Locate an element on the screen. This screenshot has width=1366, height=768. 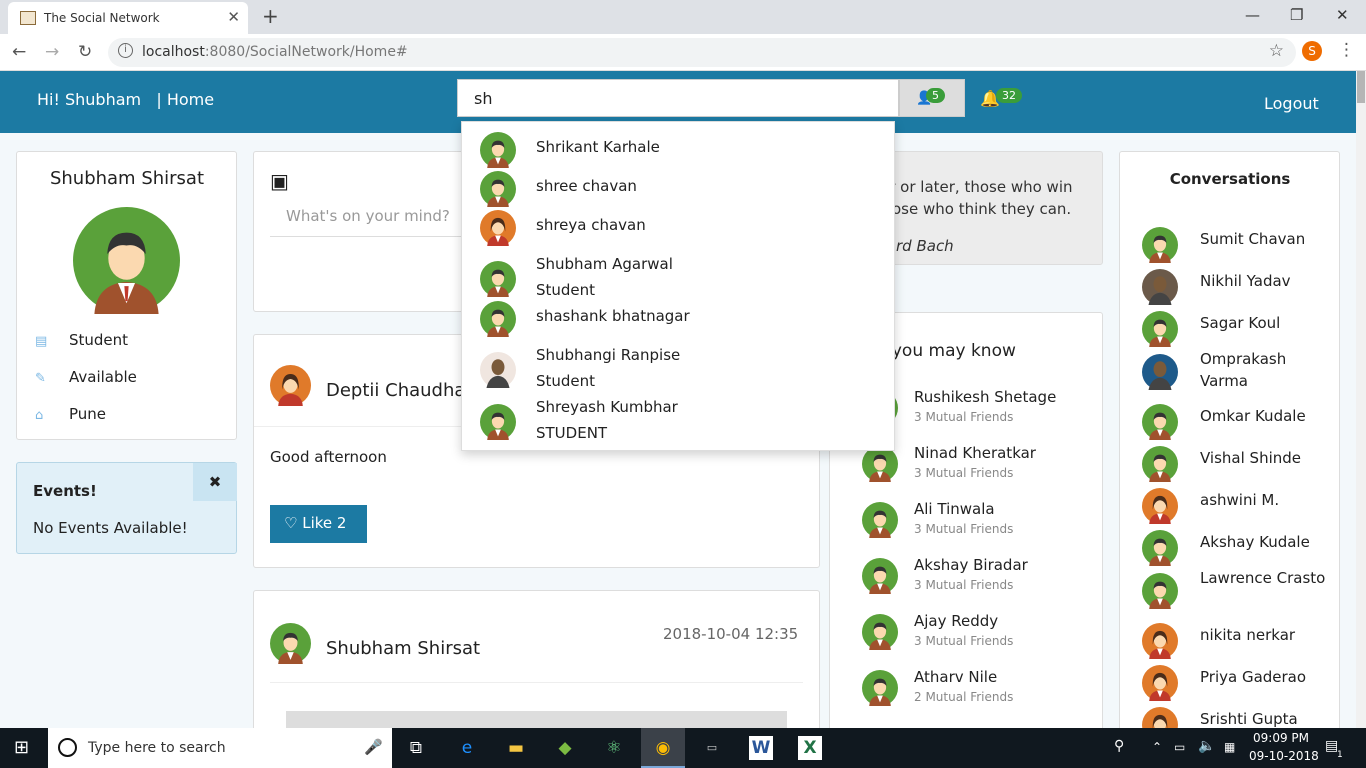
file-explorer-icon: ▬ is located at coordinates (516, 748).